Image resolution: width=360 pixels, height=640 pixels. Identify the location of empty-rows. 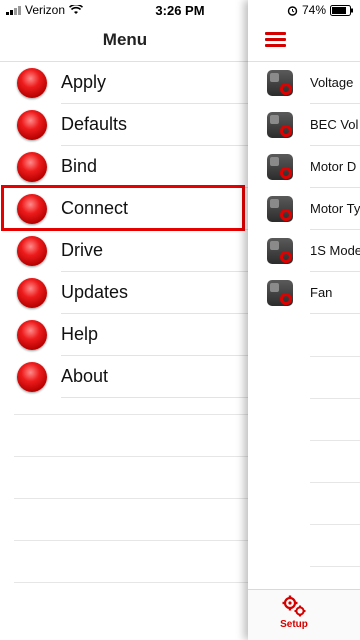
(335, 482).